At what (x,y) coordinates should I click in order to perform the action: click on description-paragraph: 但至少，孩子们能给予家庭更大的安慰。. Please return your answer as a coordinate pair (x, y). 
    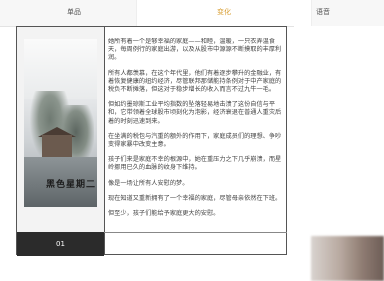
    Looking at the image, I should click on (164, 214).